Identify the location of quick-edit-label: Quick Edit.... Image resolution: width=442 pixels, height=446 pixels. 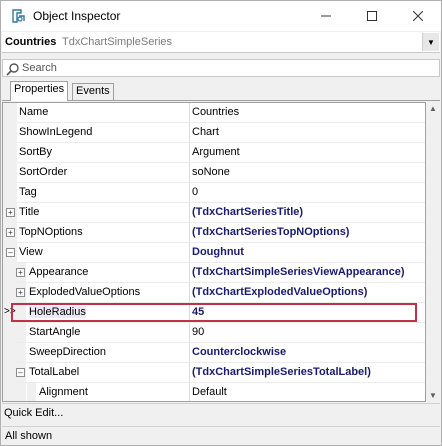
(34, 413).